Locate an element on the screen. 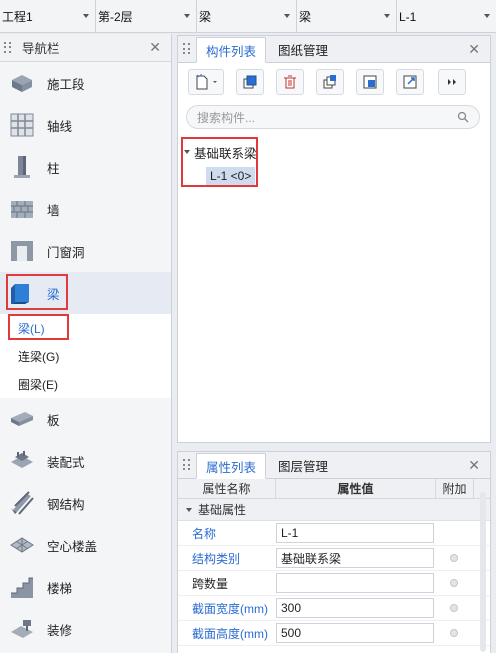 The width and height of the screenshot is (496, 653). copy-component-button is located at coordinates (250, 82).